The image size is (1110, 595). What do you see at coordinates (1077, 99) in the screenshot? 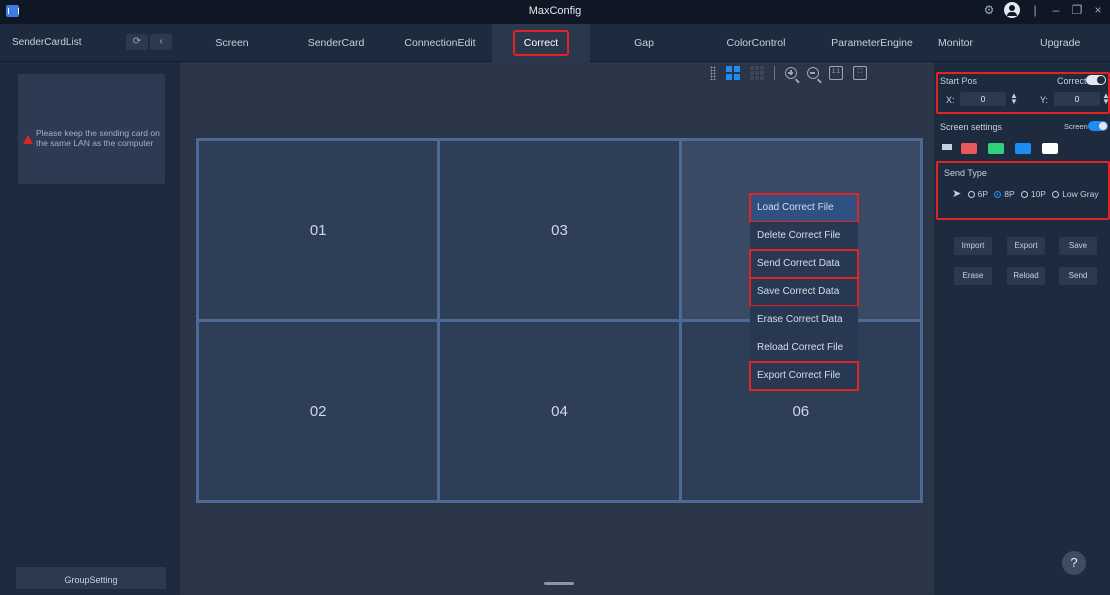
I see `y-input: 0` at bounding box center [1077, 99].